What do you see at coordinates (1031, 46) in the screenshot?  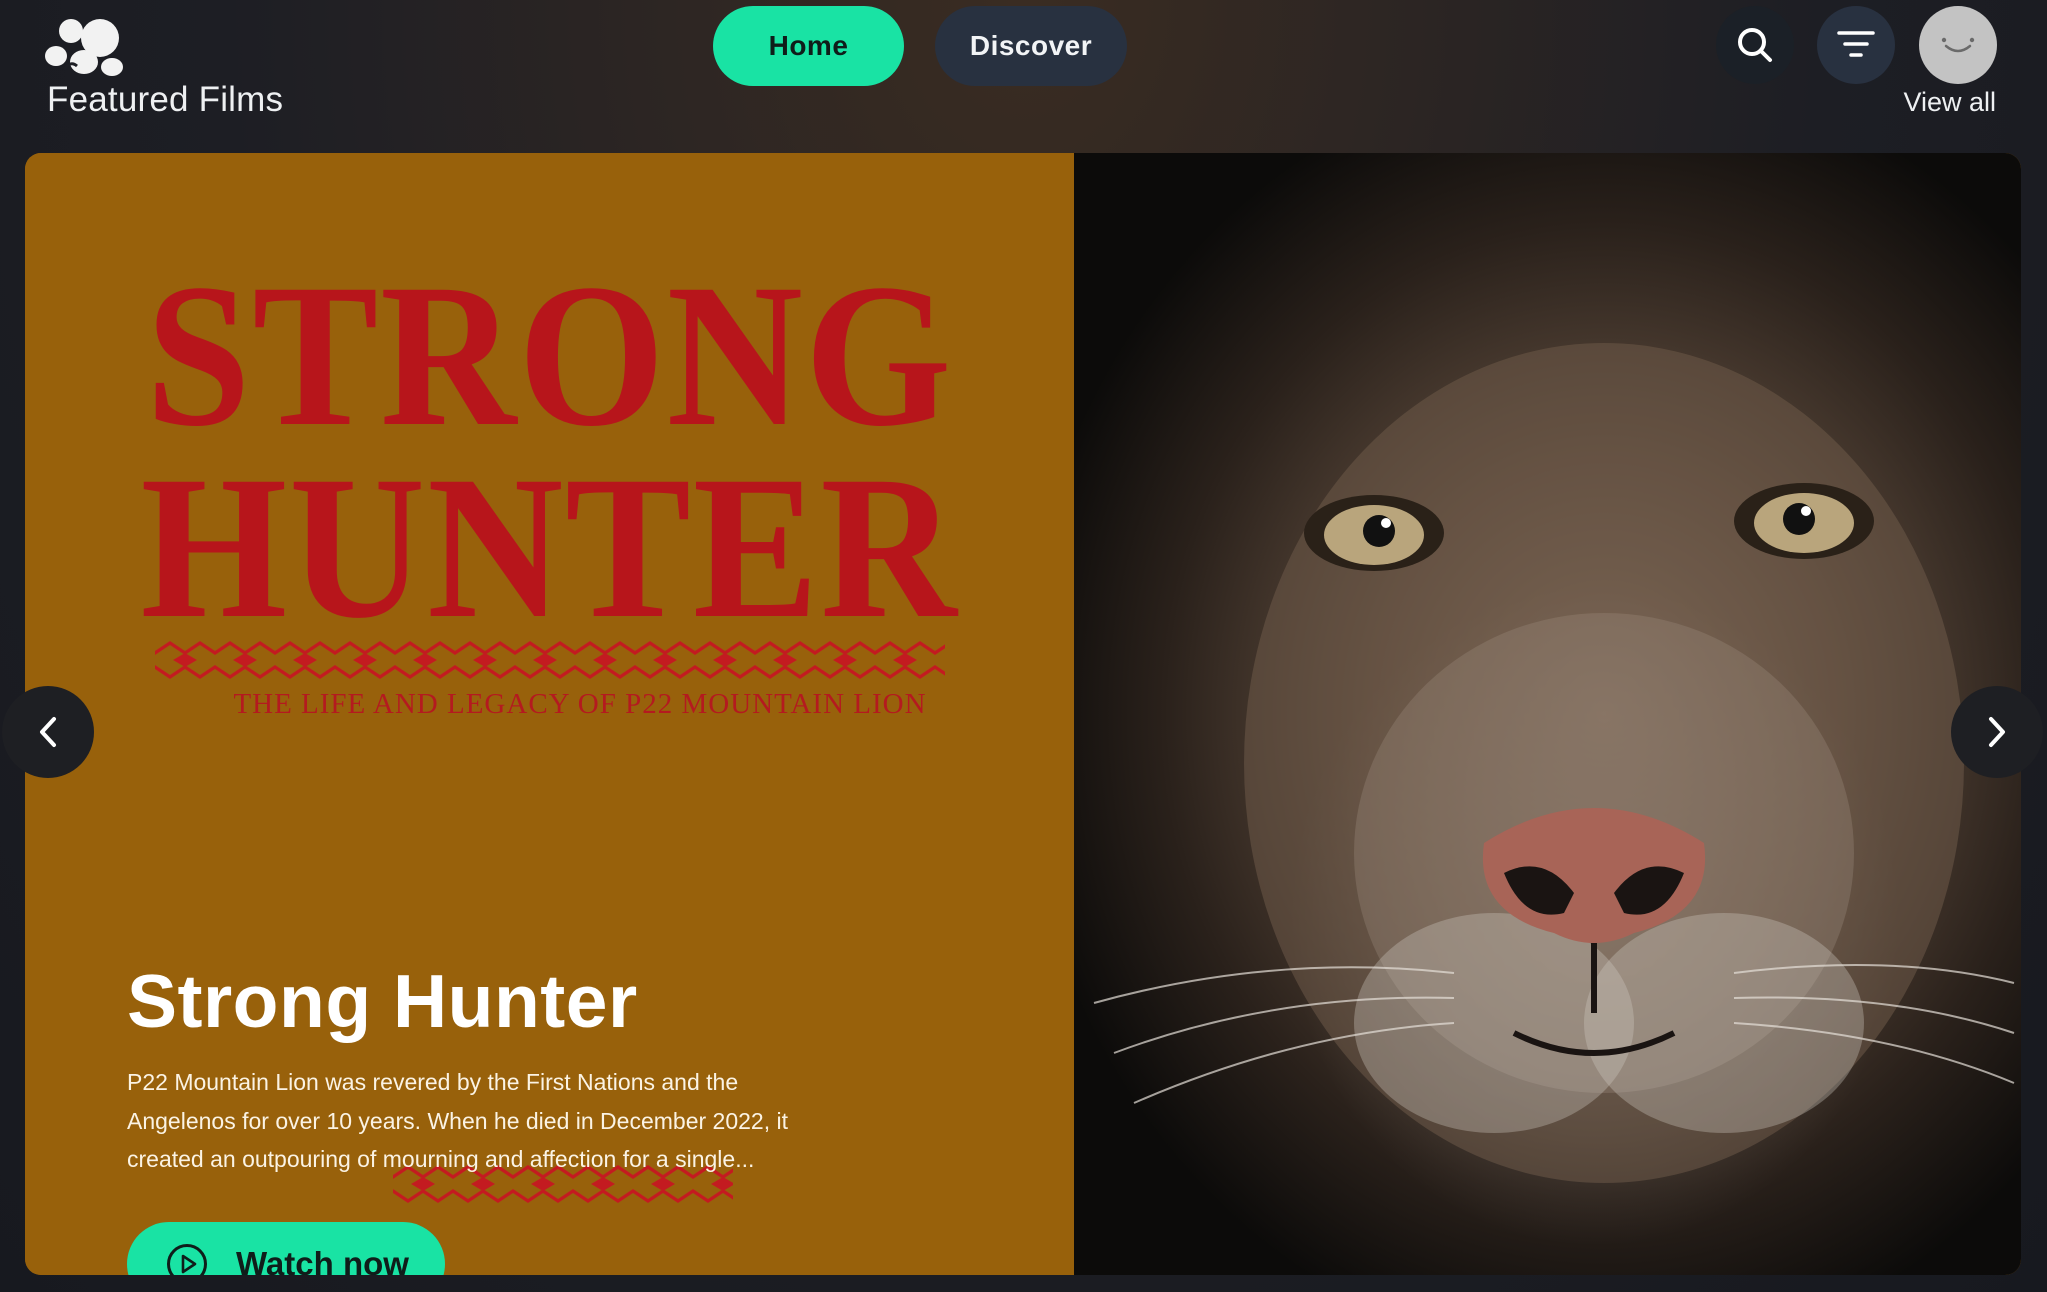 I see `nav-discover-button: Discover` at bounding box center [1031, 46].